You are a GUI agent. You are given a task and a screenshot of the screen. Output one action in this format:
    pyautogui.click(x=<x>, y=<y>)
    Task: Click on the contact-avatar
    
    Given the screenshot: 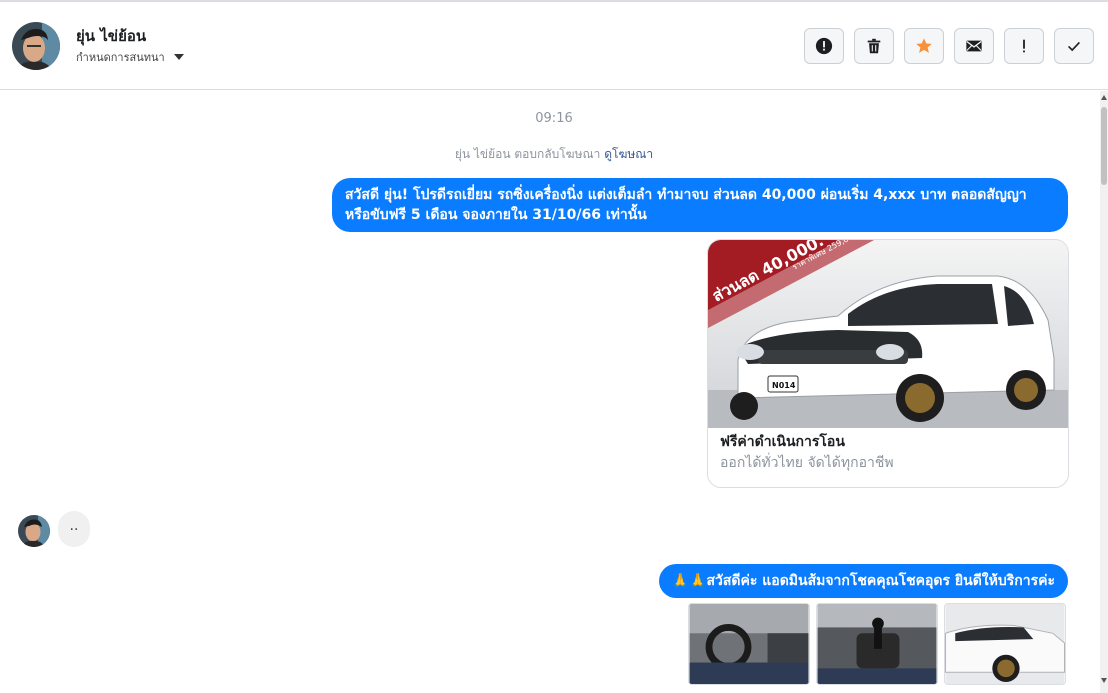 What is the action you would take?
    pyautogui.click(x=36, y=46)
    